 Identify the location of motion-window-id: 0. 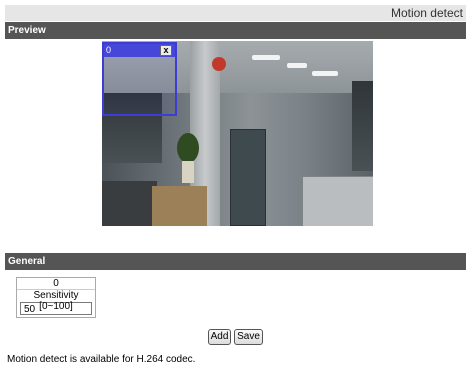
(109, 50).